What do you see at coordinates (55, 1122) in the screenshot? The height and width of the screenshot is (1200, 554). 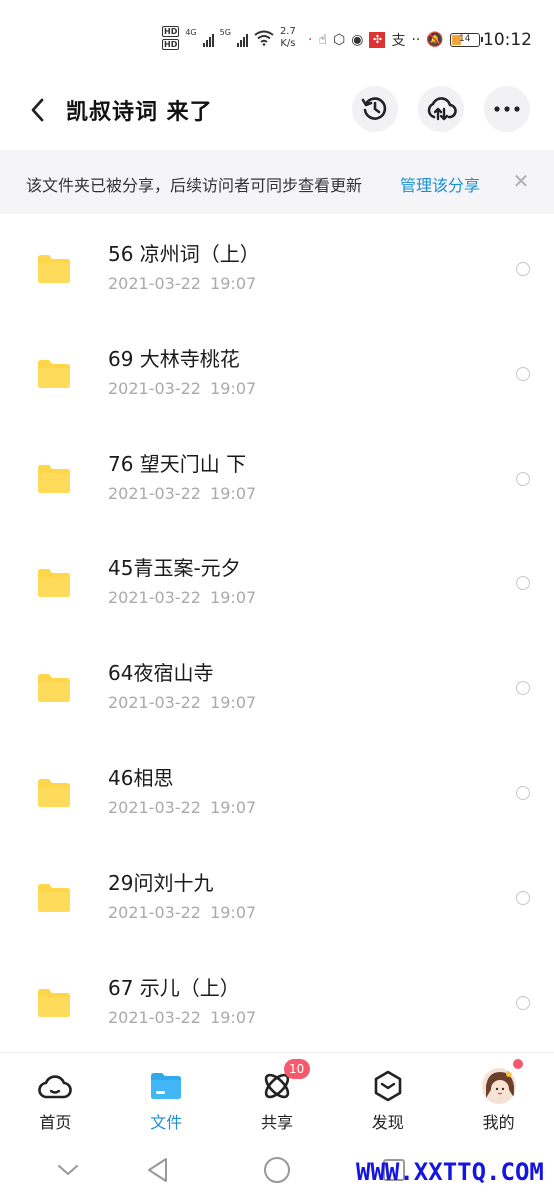 I see `nav-home-label: 首页` at bounding box center [55, 1122].